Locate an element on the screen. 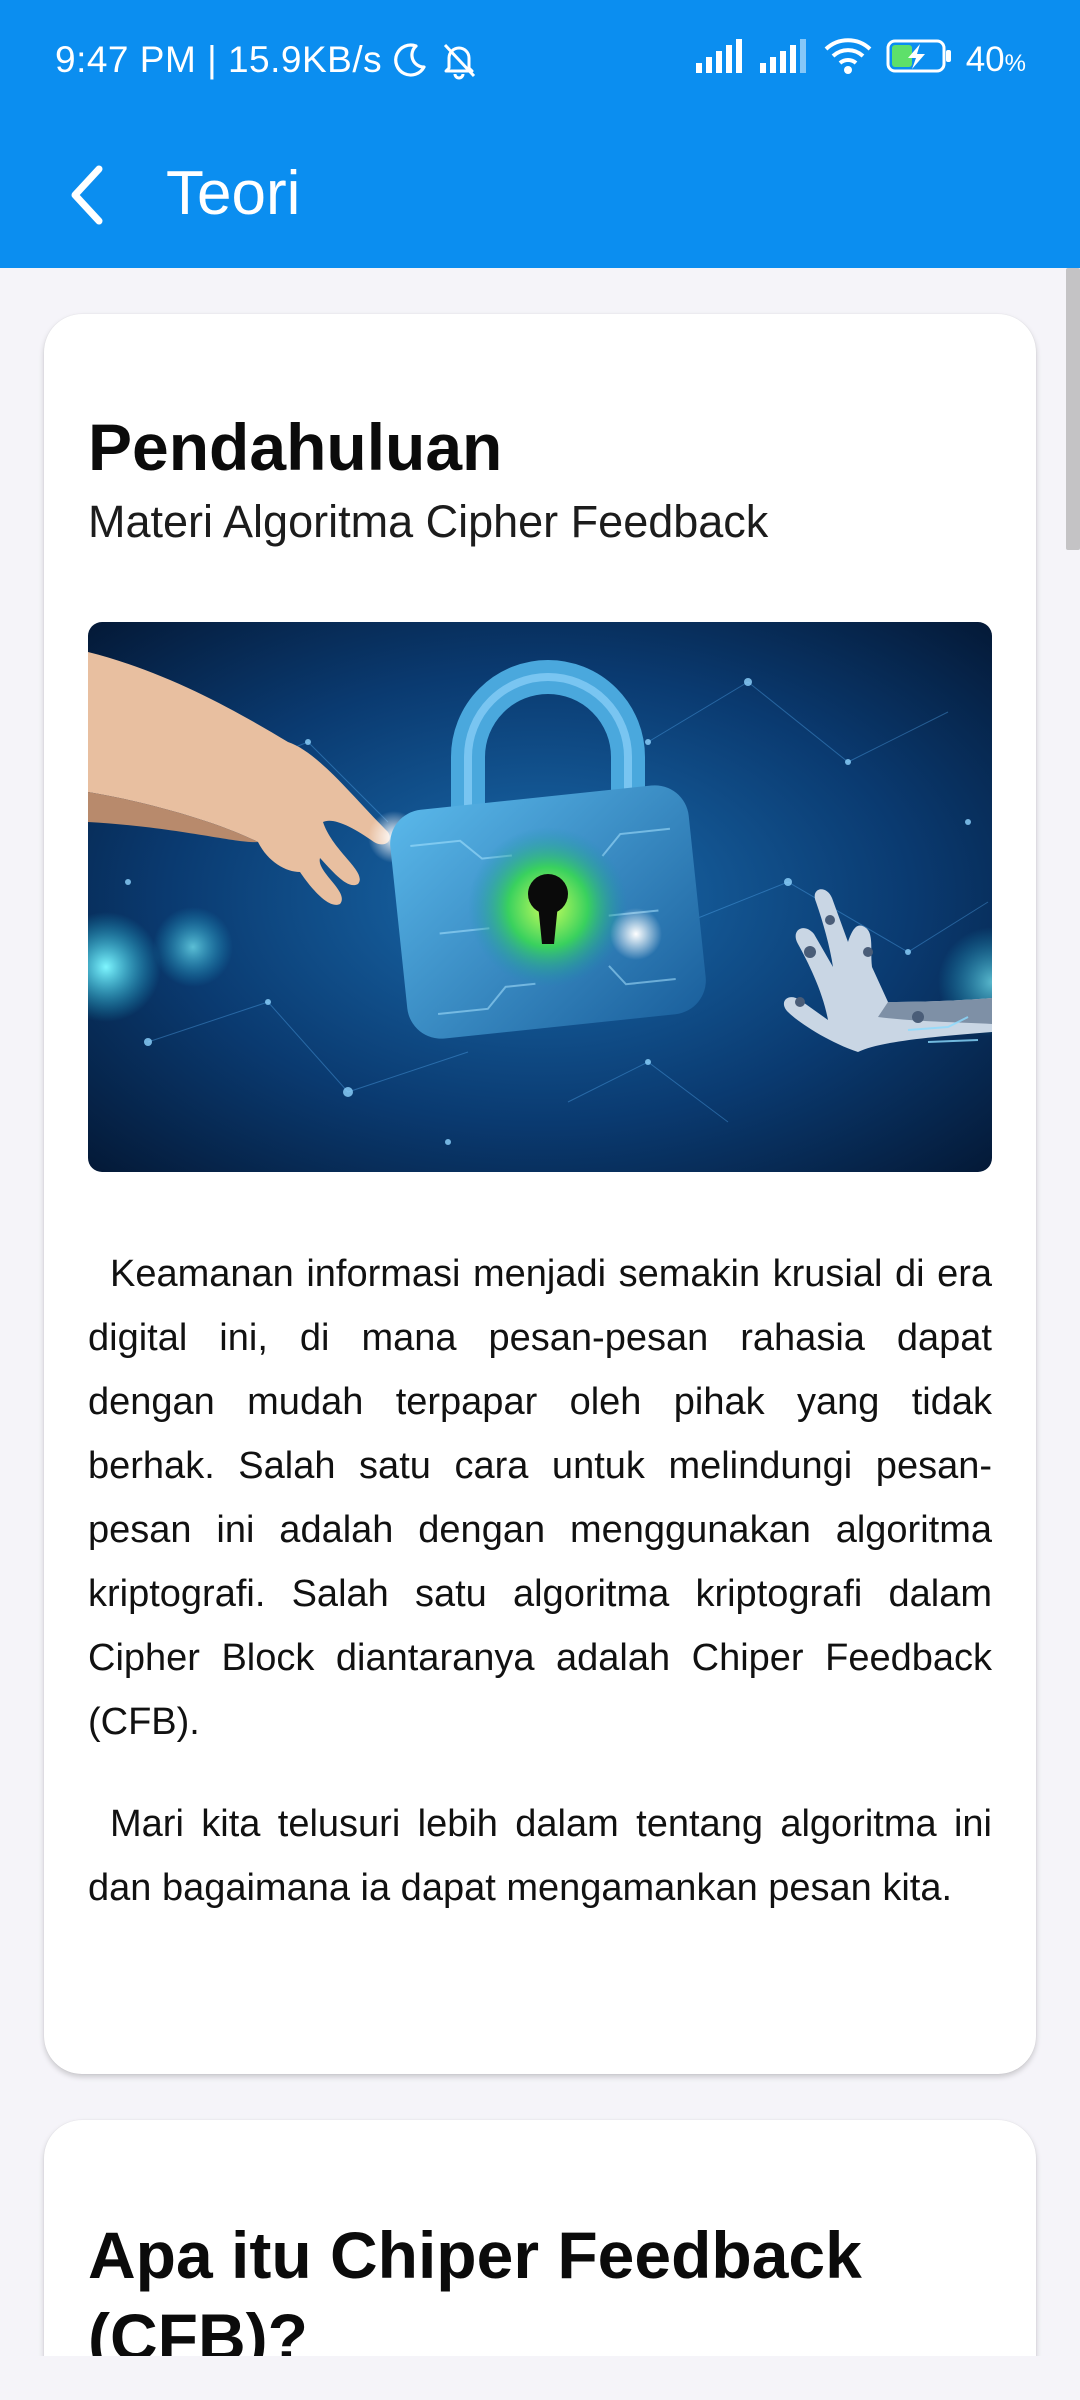  chevron-left-icon is located at coordinates (87, 195).